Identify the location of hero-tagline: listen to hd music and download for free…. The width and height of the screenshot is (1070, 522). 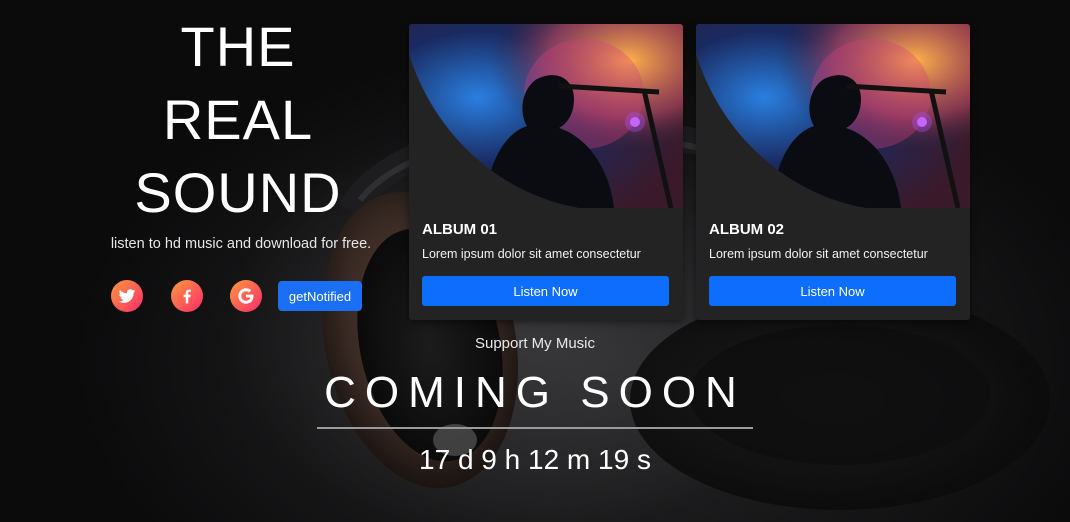
(241, 244).